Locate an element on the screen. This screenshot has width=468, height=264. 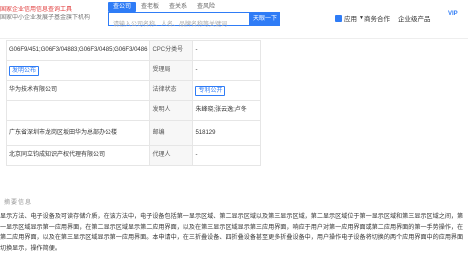
search-button: 天眼一下 is located at coordinates (265, 19).